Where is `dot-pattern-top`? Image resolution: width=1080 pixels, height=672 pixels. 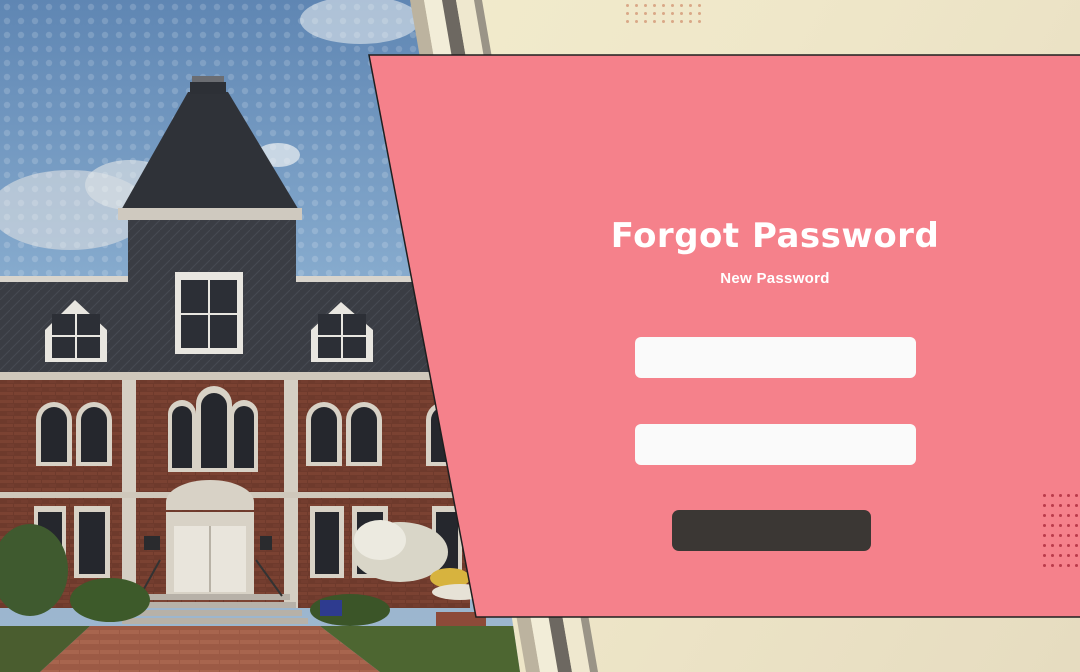 dot-pattern-top is located at coordinates (663, 13).